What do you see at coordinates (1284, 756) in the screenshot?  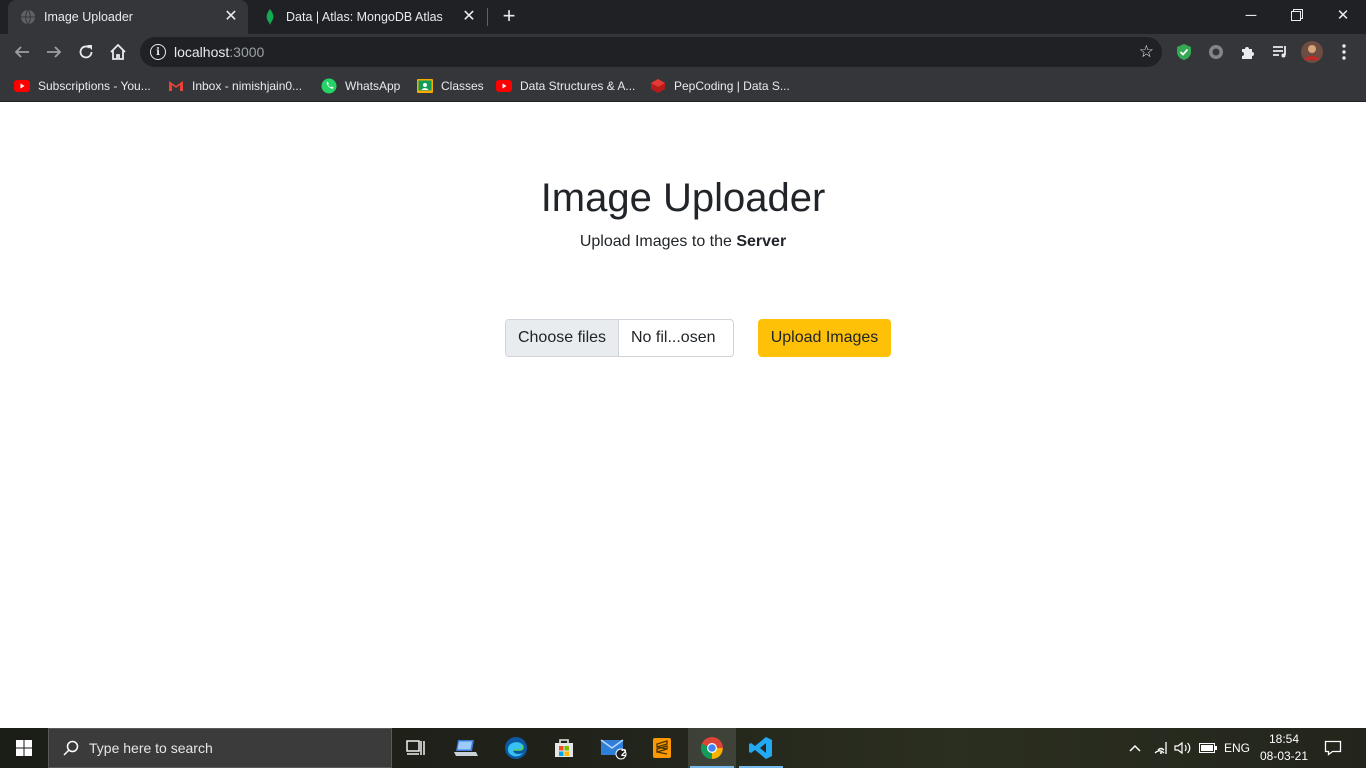 I see `clock-date: 08-03-21` at bounding box center [1284, 756].